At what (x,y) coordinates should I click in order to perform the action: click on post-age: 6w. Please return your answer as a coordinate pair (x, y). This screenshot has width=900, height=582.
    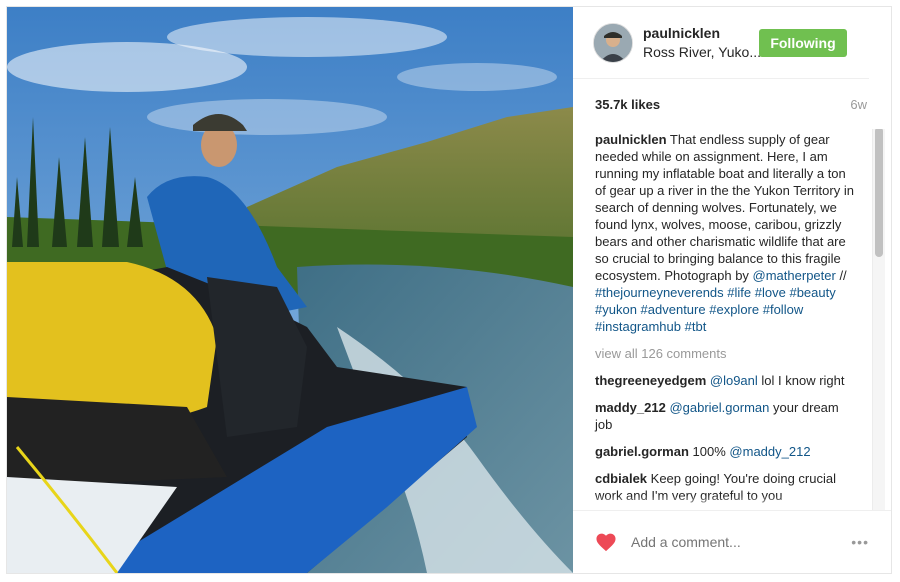
    Looking at the image, I should click on (858, 104).